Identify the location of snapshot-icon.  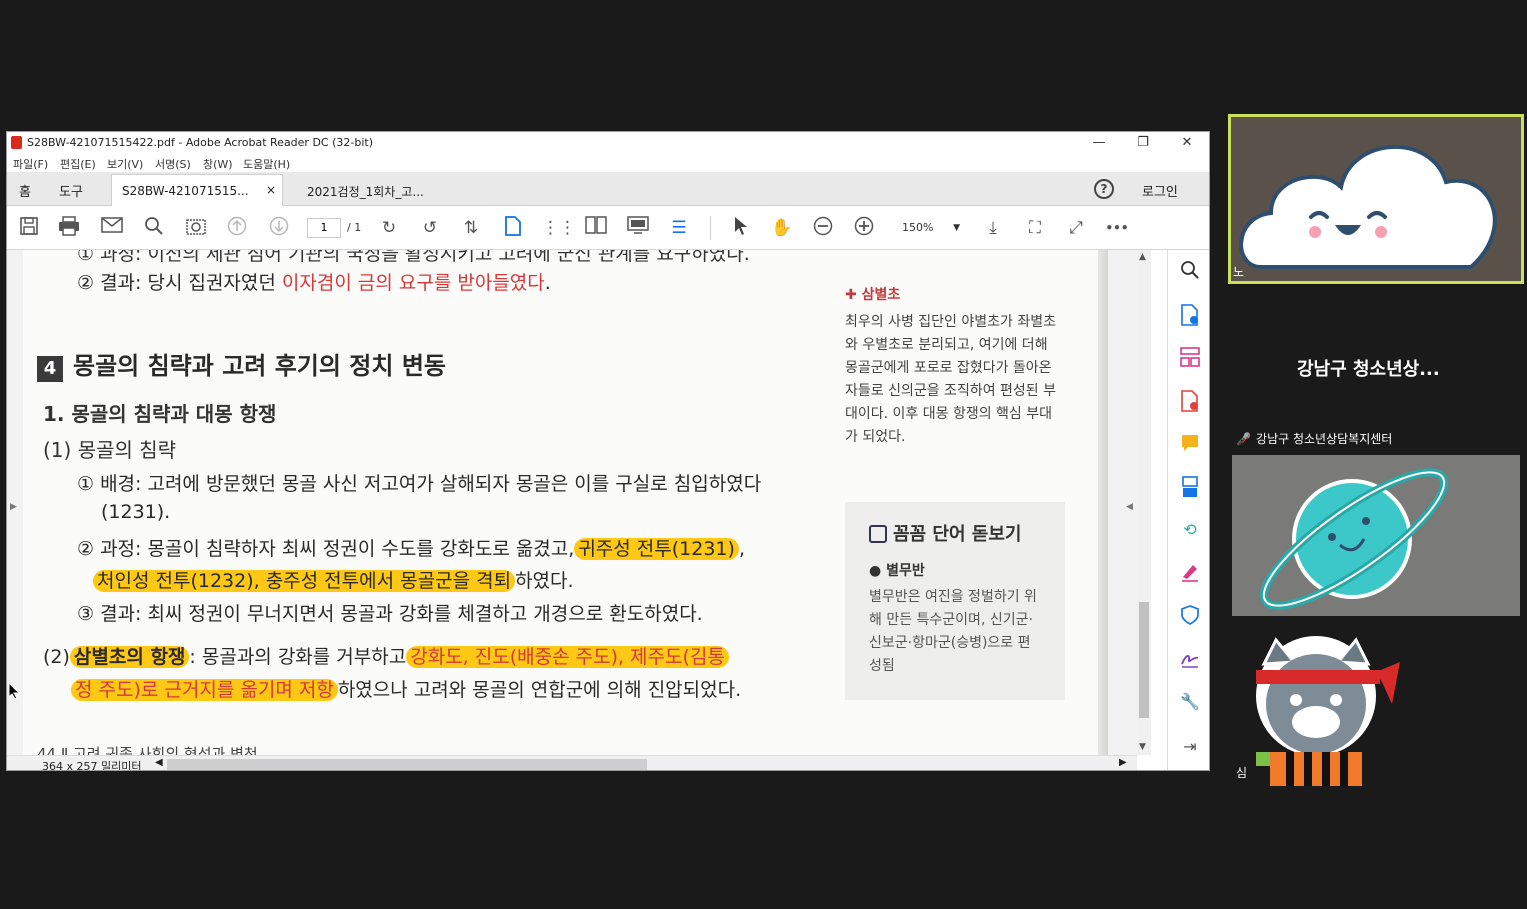
(196, 228).